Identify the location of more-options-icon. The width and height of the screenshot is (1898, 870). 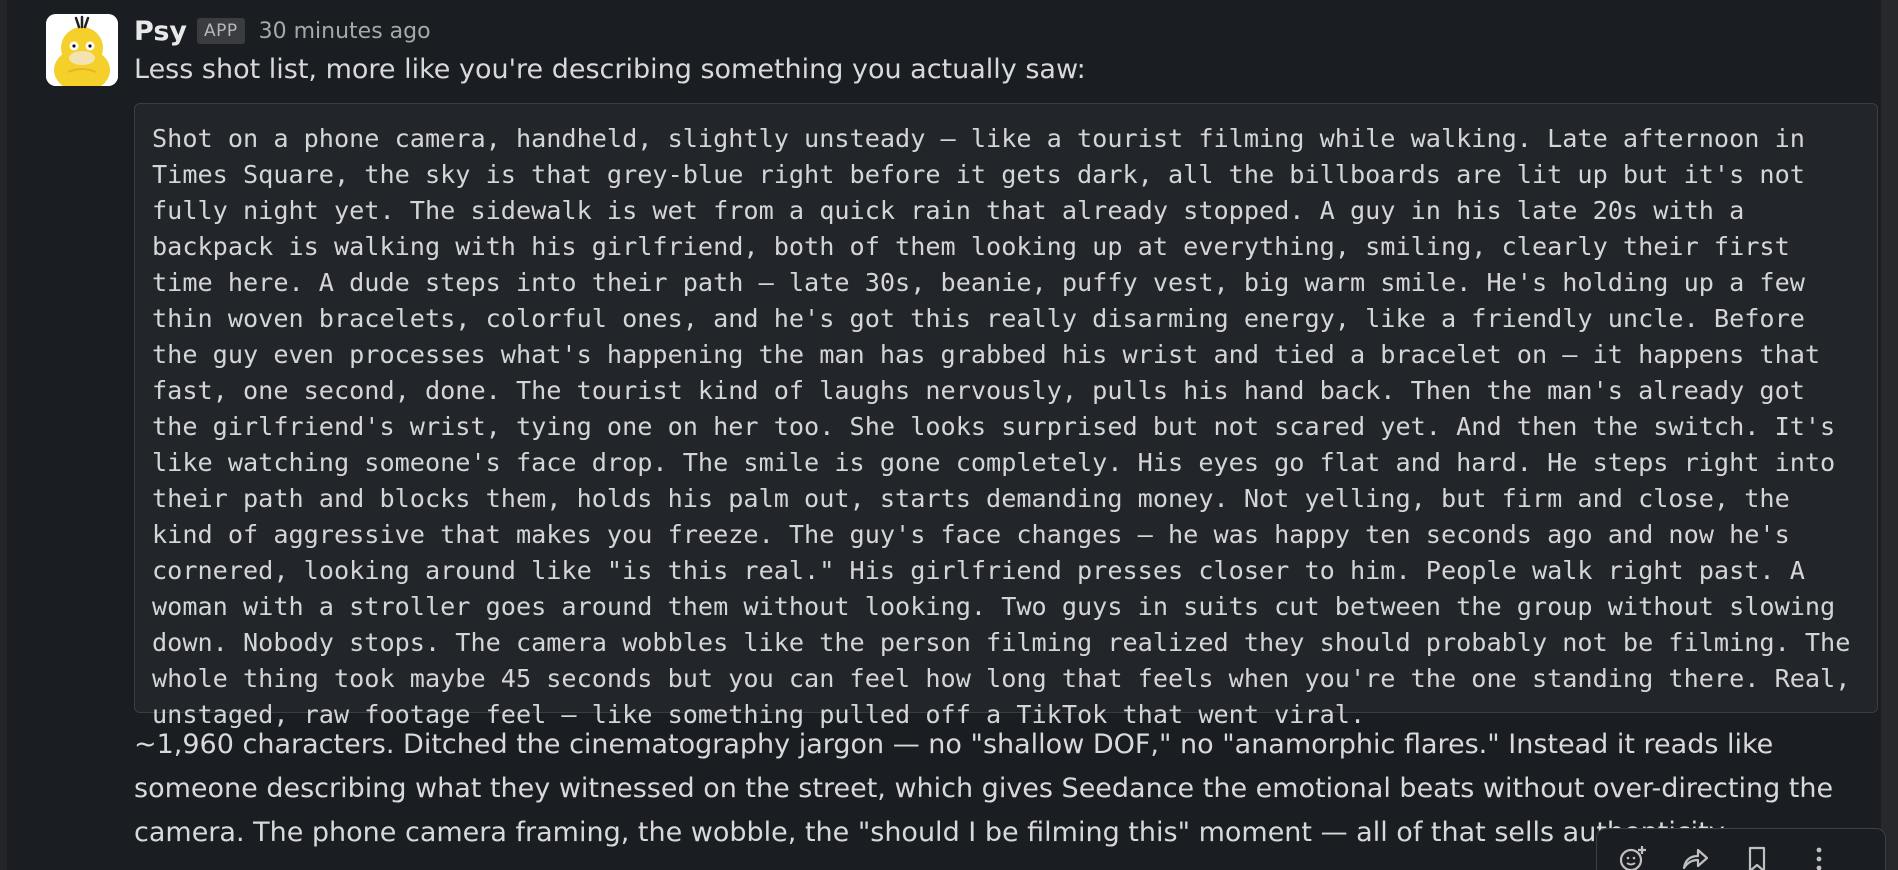
(1819, 858).